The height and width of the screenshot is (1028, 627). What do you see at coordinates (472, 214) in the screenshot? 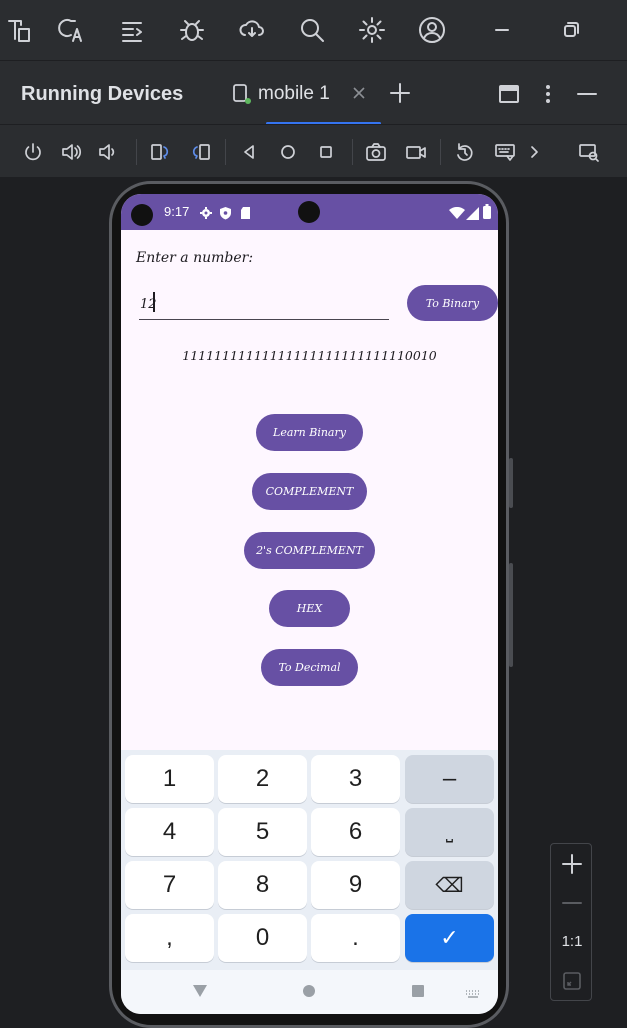
I see `signal-icon` at bounding box center [472, 214].